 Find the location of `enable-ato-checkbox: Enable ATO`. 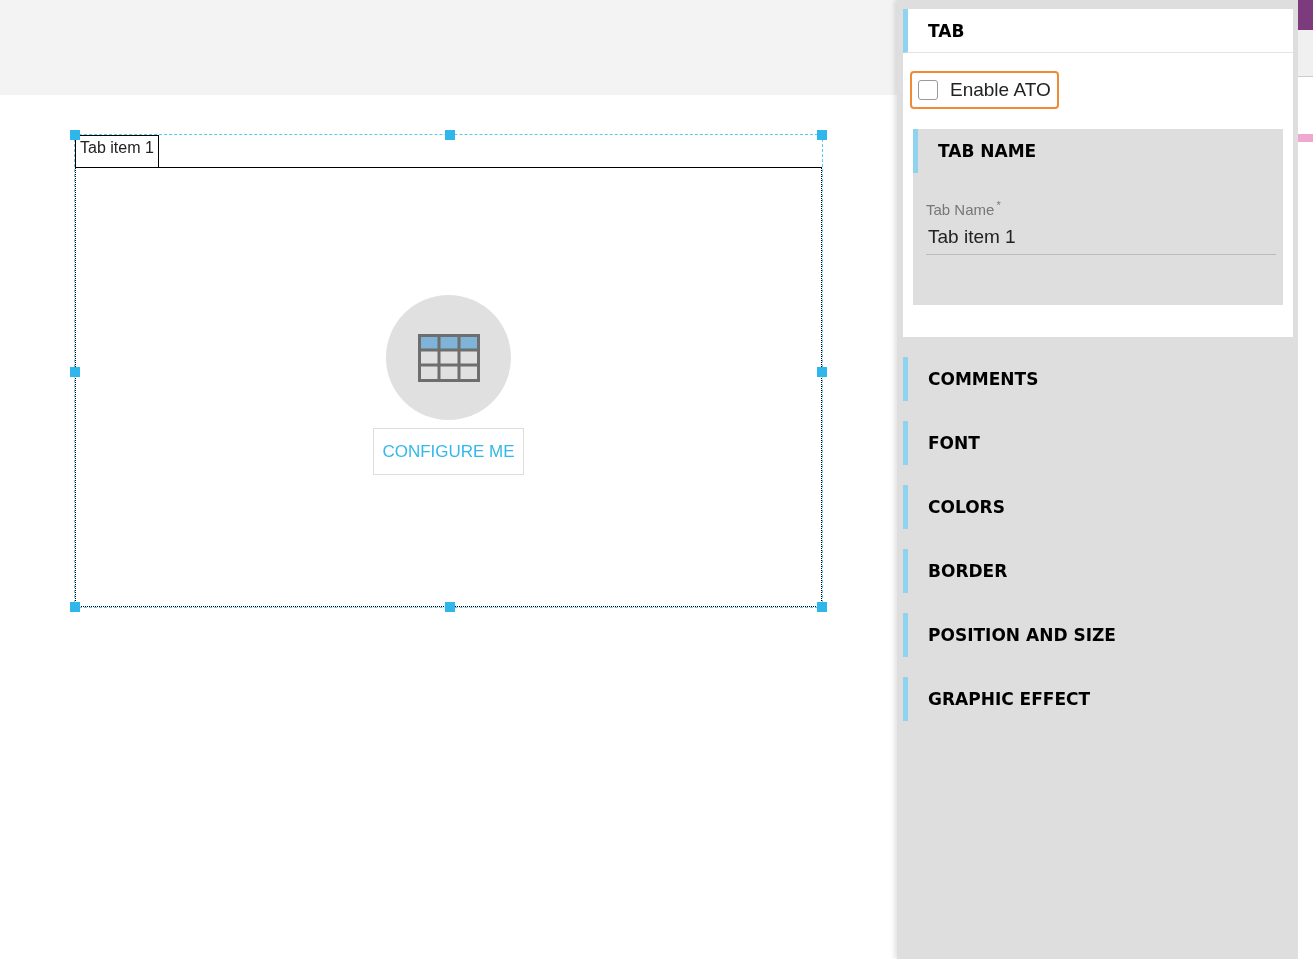

enable-ato-checkbox: Enable ATO is located at coordinates (984, 90).